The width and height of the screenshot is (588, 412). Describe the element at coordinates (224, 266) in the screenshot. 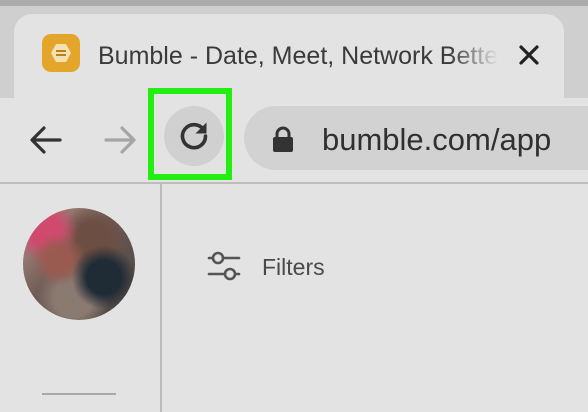

I see `sliders-icon` at that location.